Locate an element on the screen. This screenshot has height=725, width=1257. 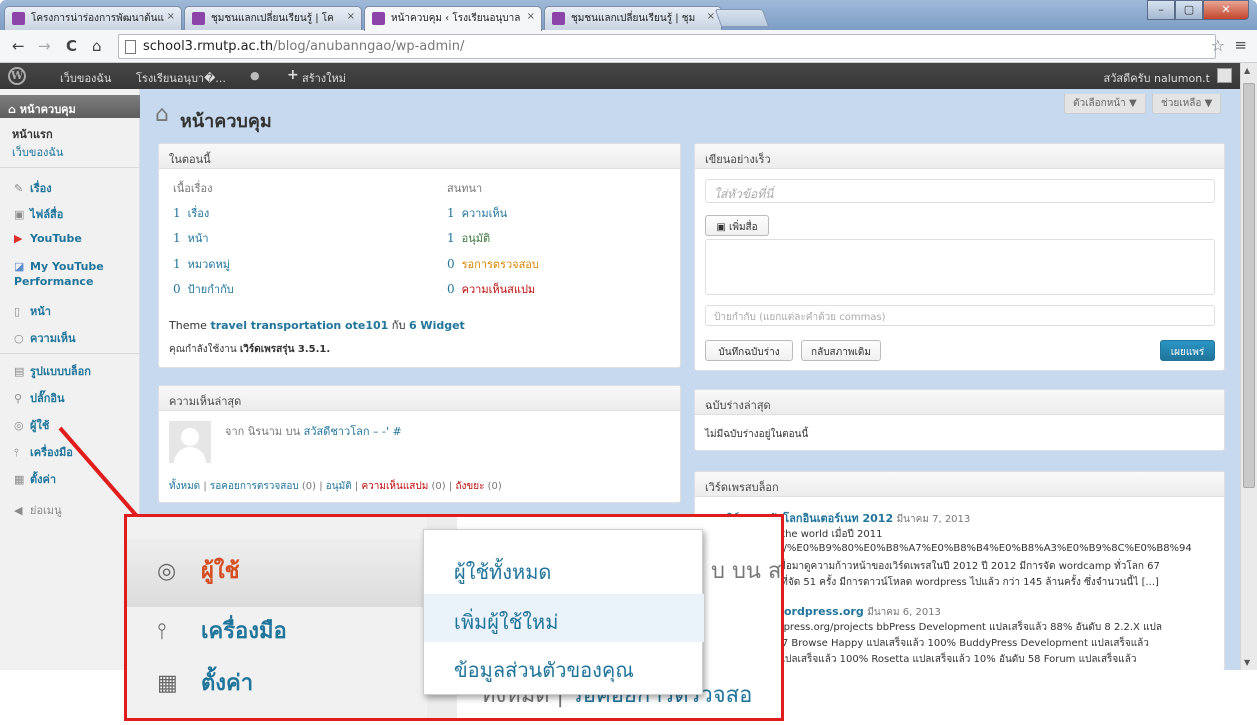
zoom-item-label: ผู้ใช้ is located at coordinates (220, 571).